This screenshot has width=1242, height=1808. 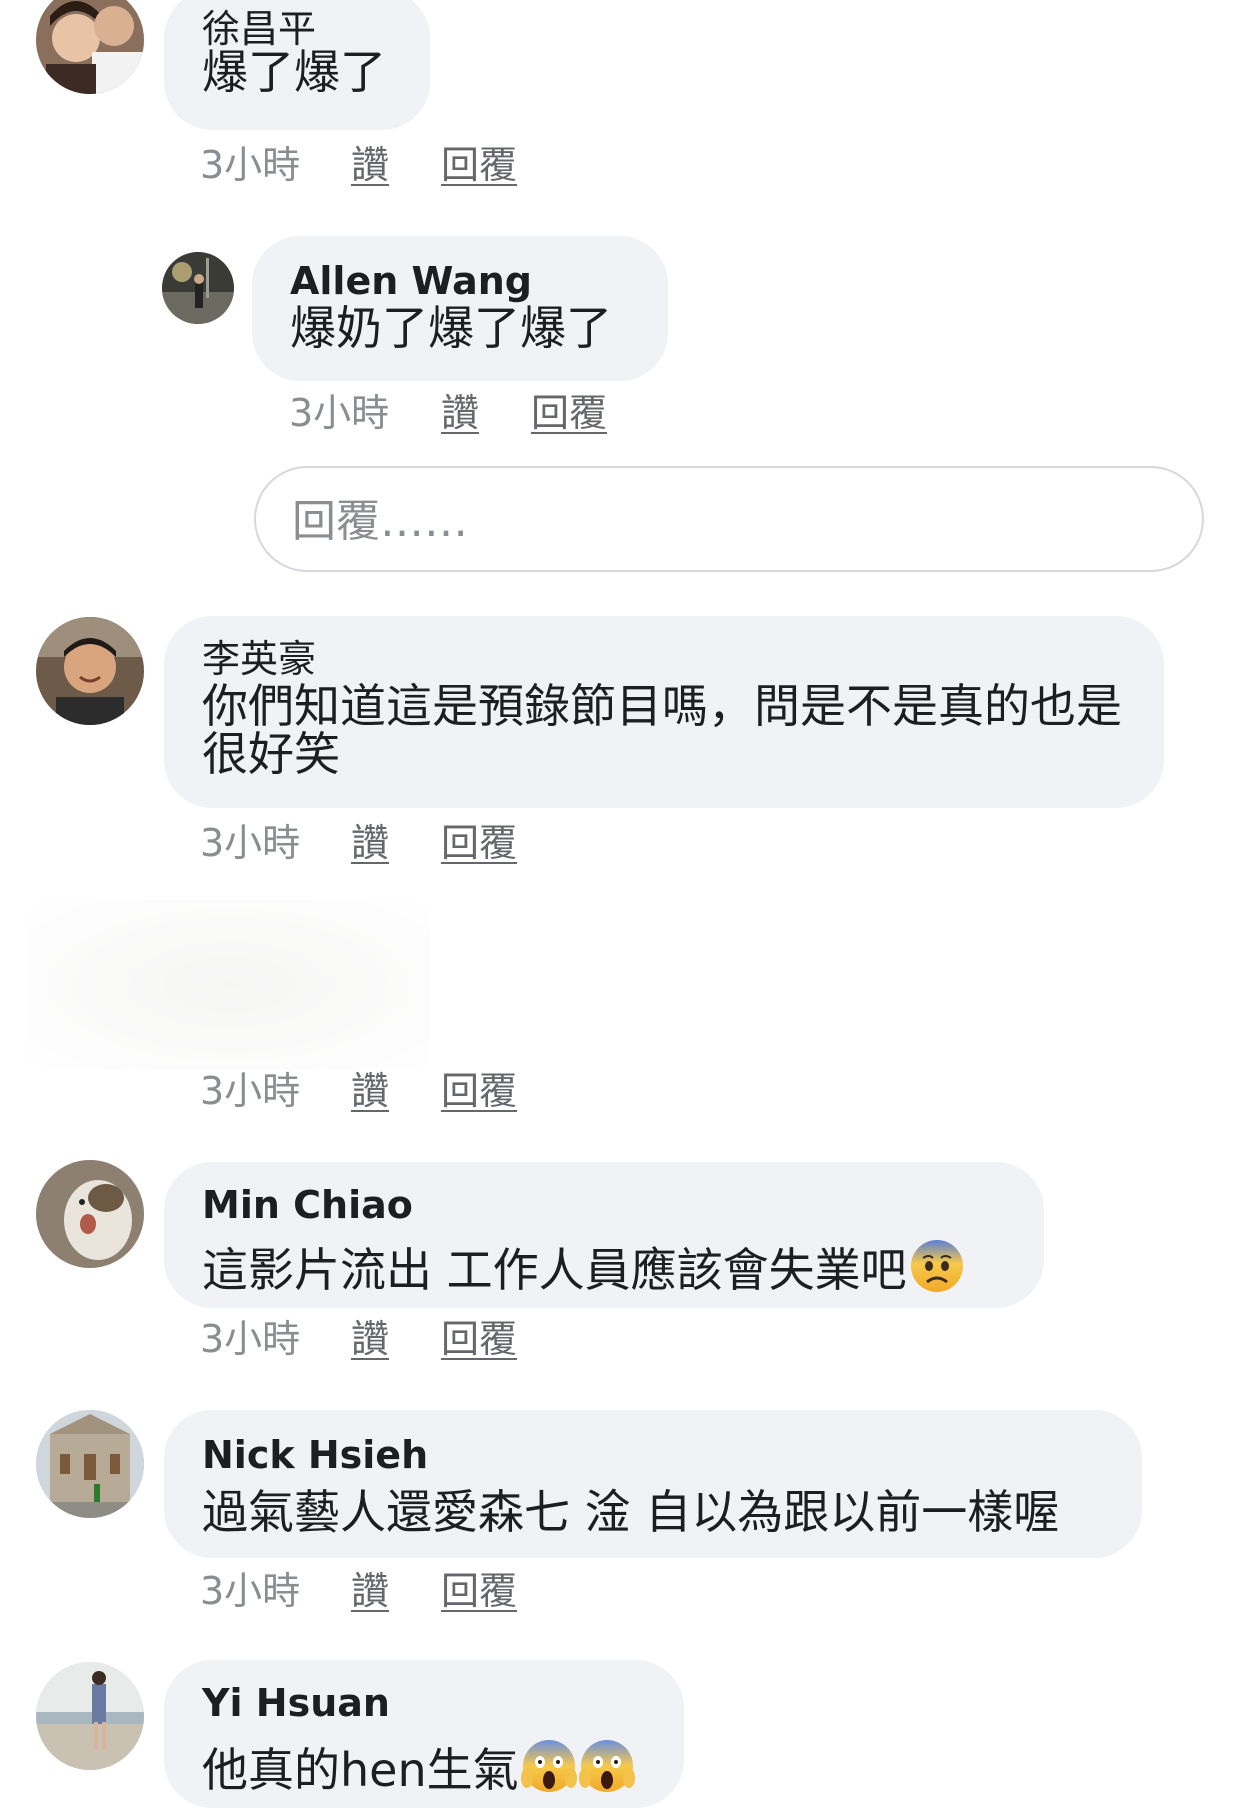 I want to click on comment-bubble: Allen Wang 爆奶了爆了爆了, so click(x=460, y=308).